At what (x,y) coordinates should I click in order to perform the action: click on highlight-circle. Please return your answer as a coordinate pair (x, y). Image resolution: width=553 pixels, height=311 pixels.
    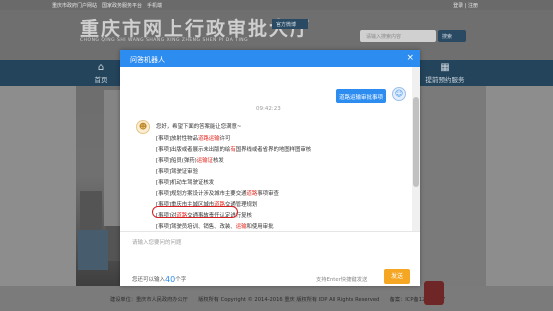
    Looking at the image, I should click on (195, 212).